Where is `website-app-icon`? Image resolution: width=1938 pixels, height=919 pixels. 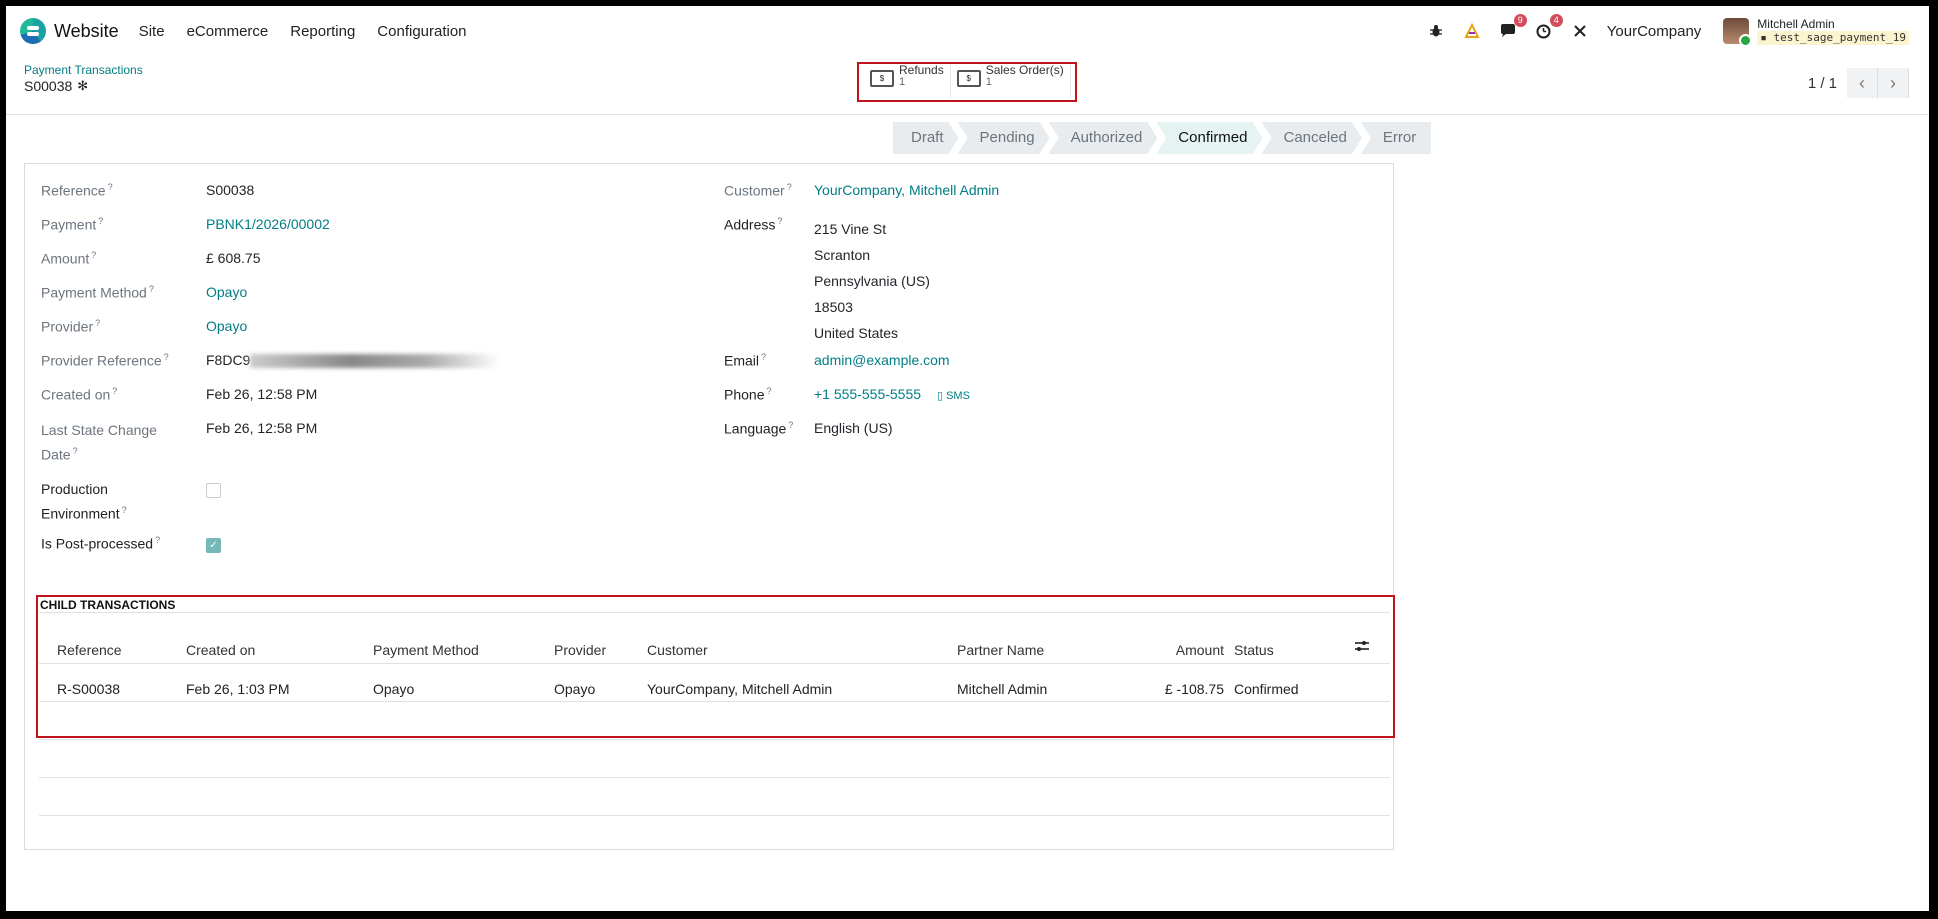 website-app-icon is located at coordinates (33, 31).